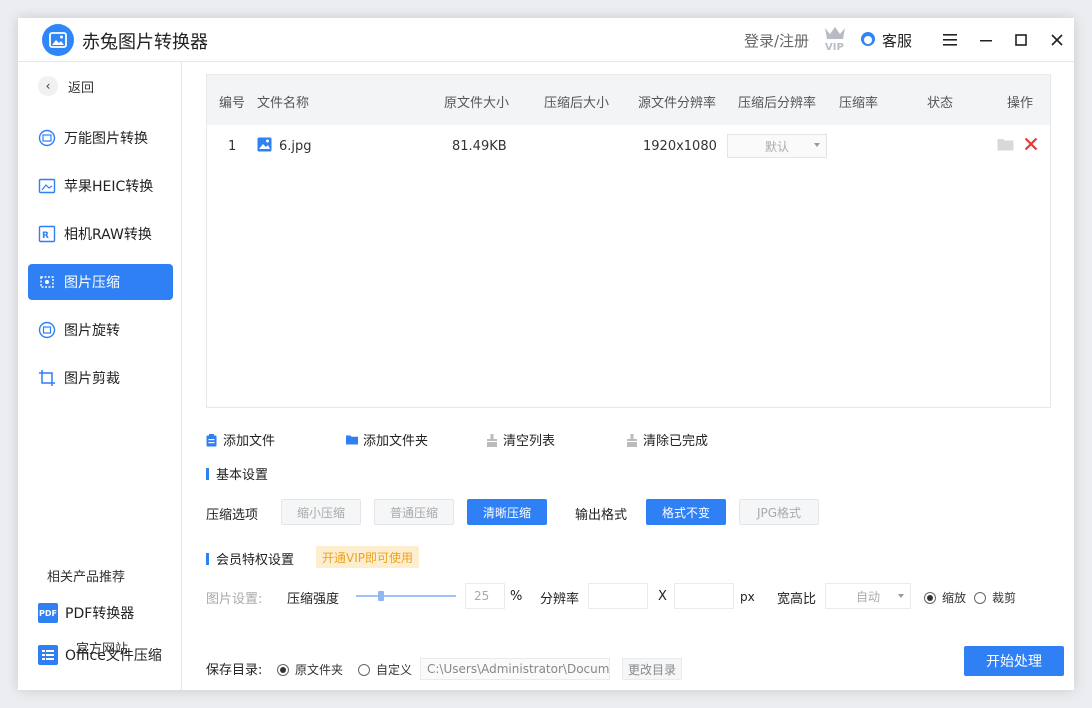 Image resolution: width=1092 pixels, height=708 pixels. Describe the element at coordinates (48, 655) in the screenshot. I see `office-icon` at that location.